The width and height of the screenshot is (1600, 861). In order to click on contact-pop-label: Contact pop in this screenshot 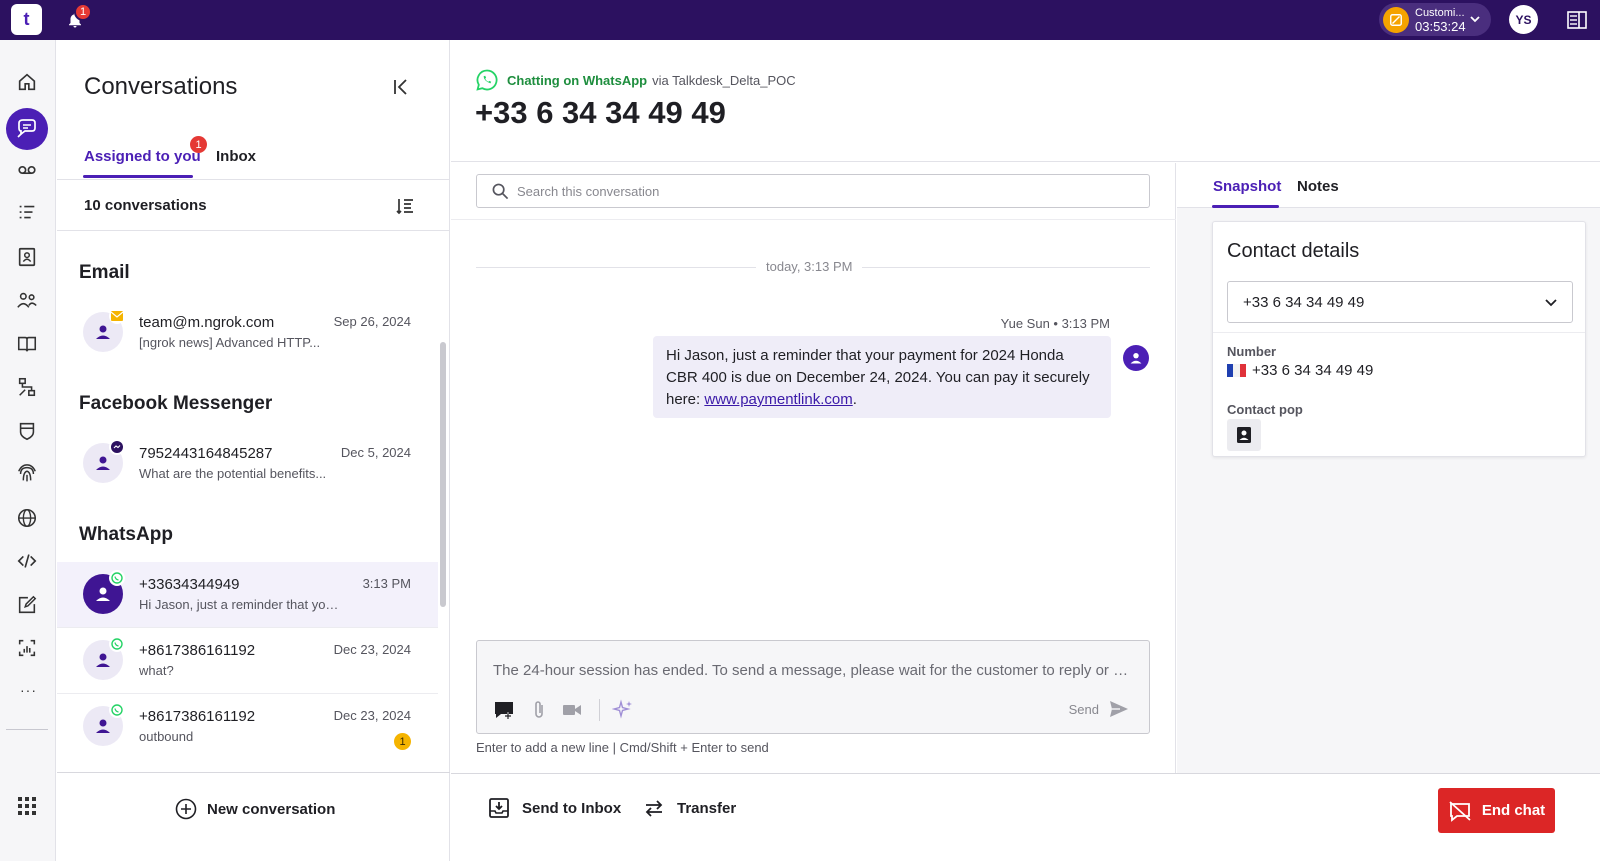, I will do `click(1265, 409)`.